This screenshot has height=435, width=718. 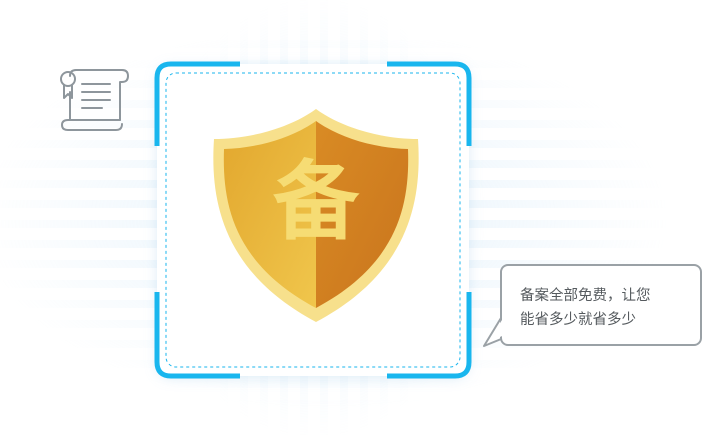 I want to click on shield-glyph: 备, so click(x=316, y=202).